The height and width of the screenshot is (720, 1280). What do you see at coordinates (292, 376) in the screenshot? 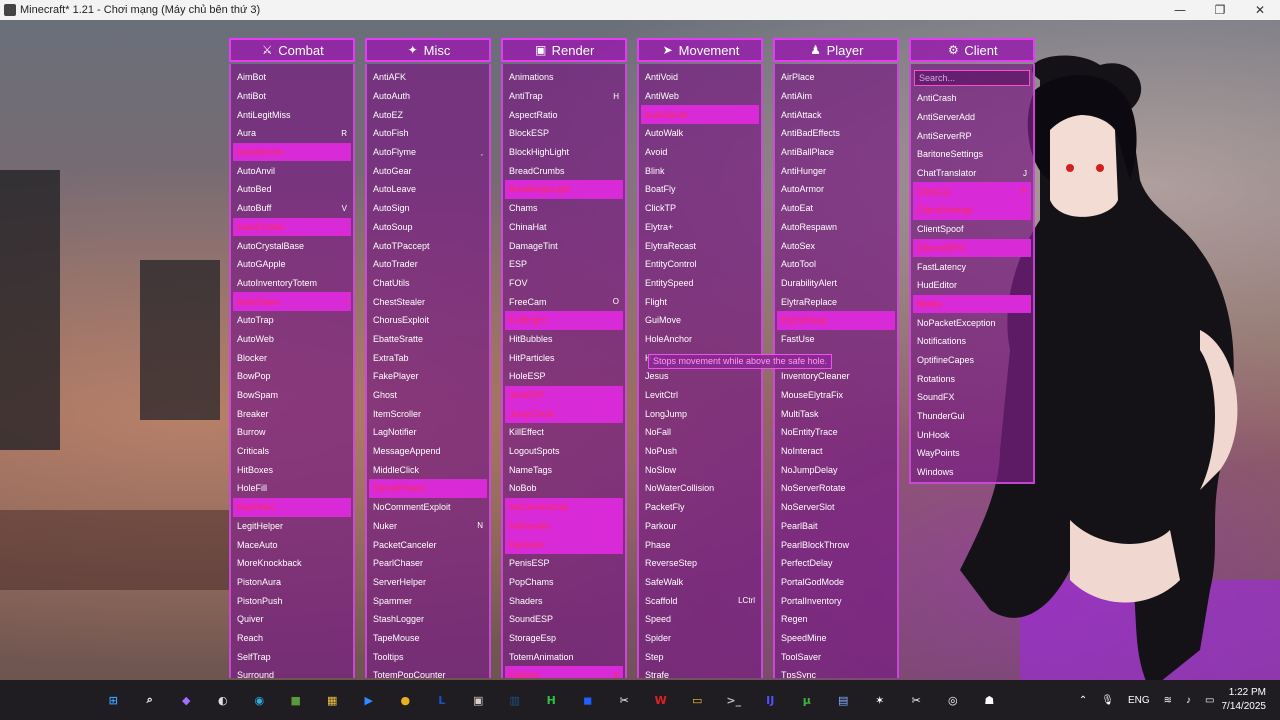
I see `module-bowpop: BowPop` at bounding box center [292, 376].